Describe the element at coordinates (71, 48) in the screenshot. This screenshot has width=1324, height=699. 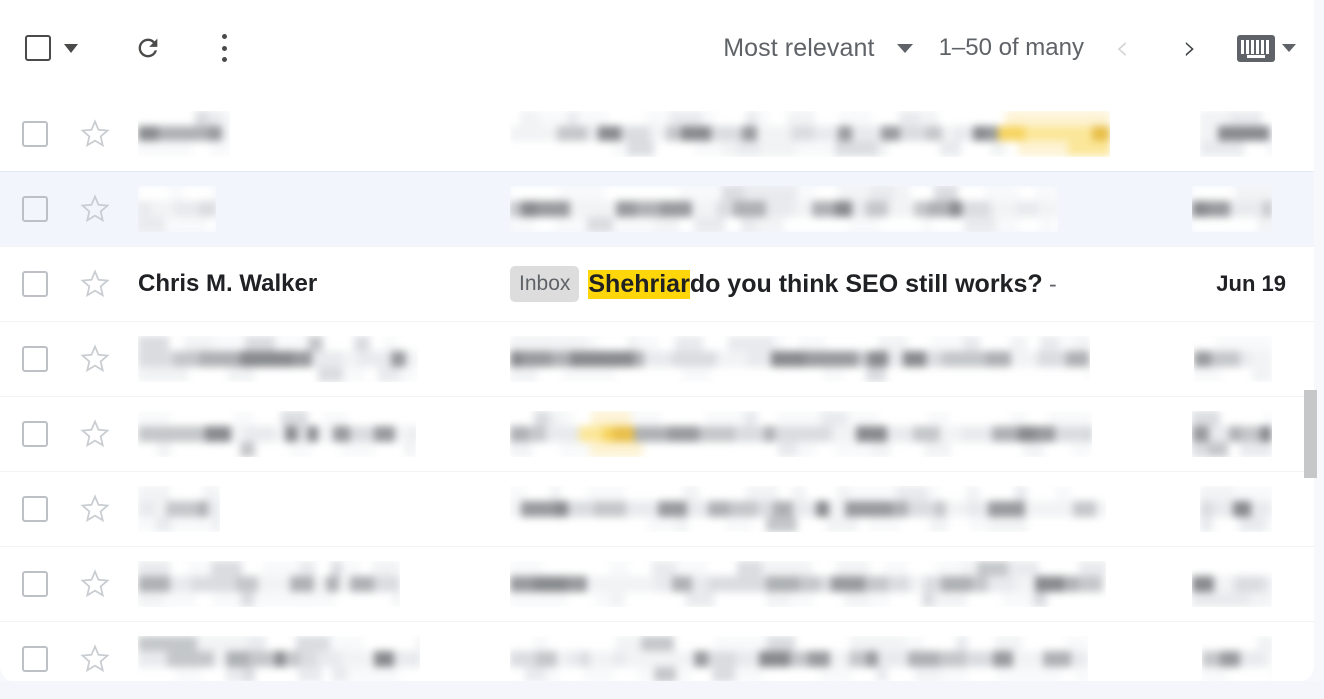
I see `select-all-chevron-down-icon` at that location.